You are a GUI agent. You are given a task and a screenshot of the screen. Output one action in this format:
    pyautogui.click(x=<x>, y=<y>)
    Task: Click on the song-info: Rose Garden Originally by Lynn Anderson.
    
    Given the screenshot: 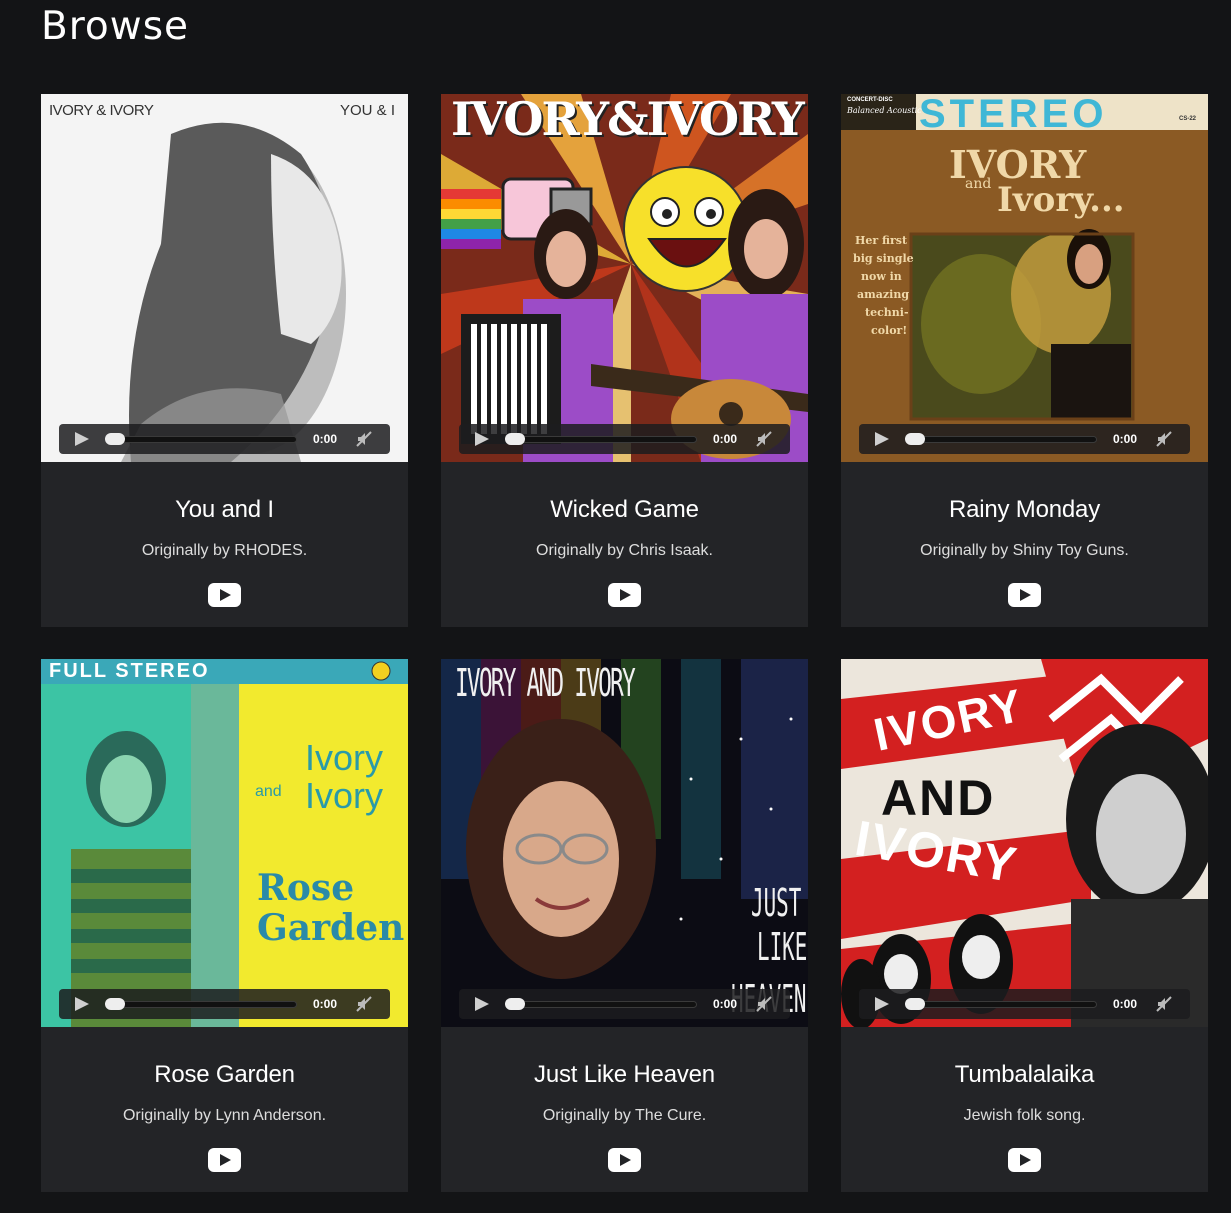 What is the action you would take?
    pyautogui.click(x=224, y=1093)
    